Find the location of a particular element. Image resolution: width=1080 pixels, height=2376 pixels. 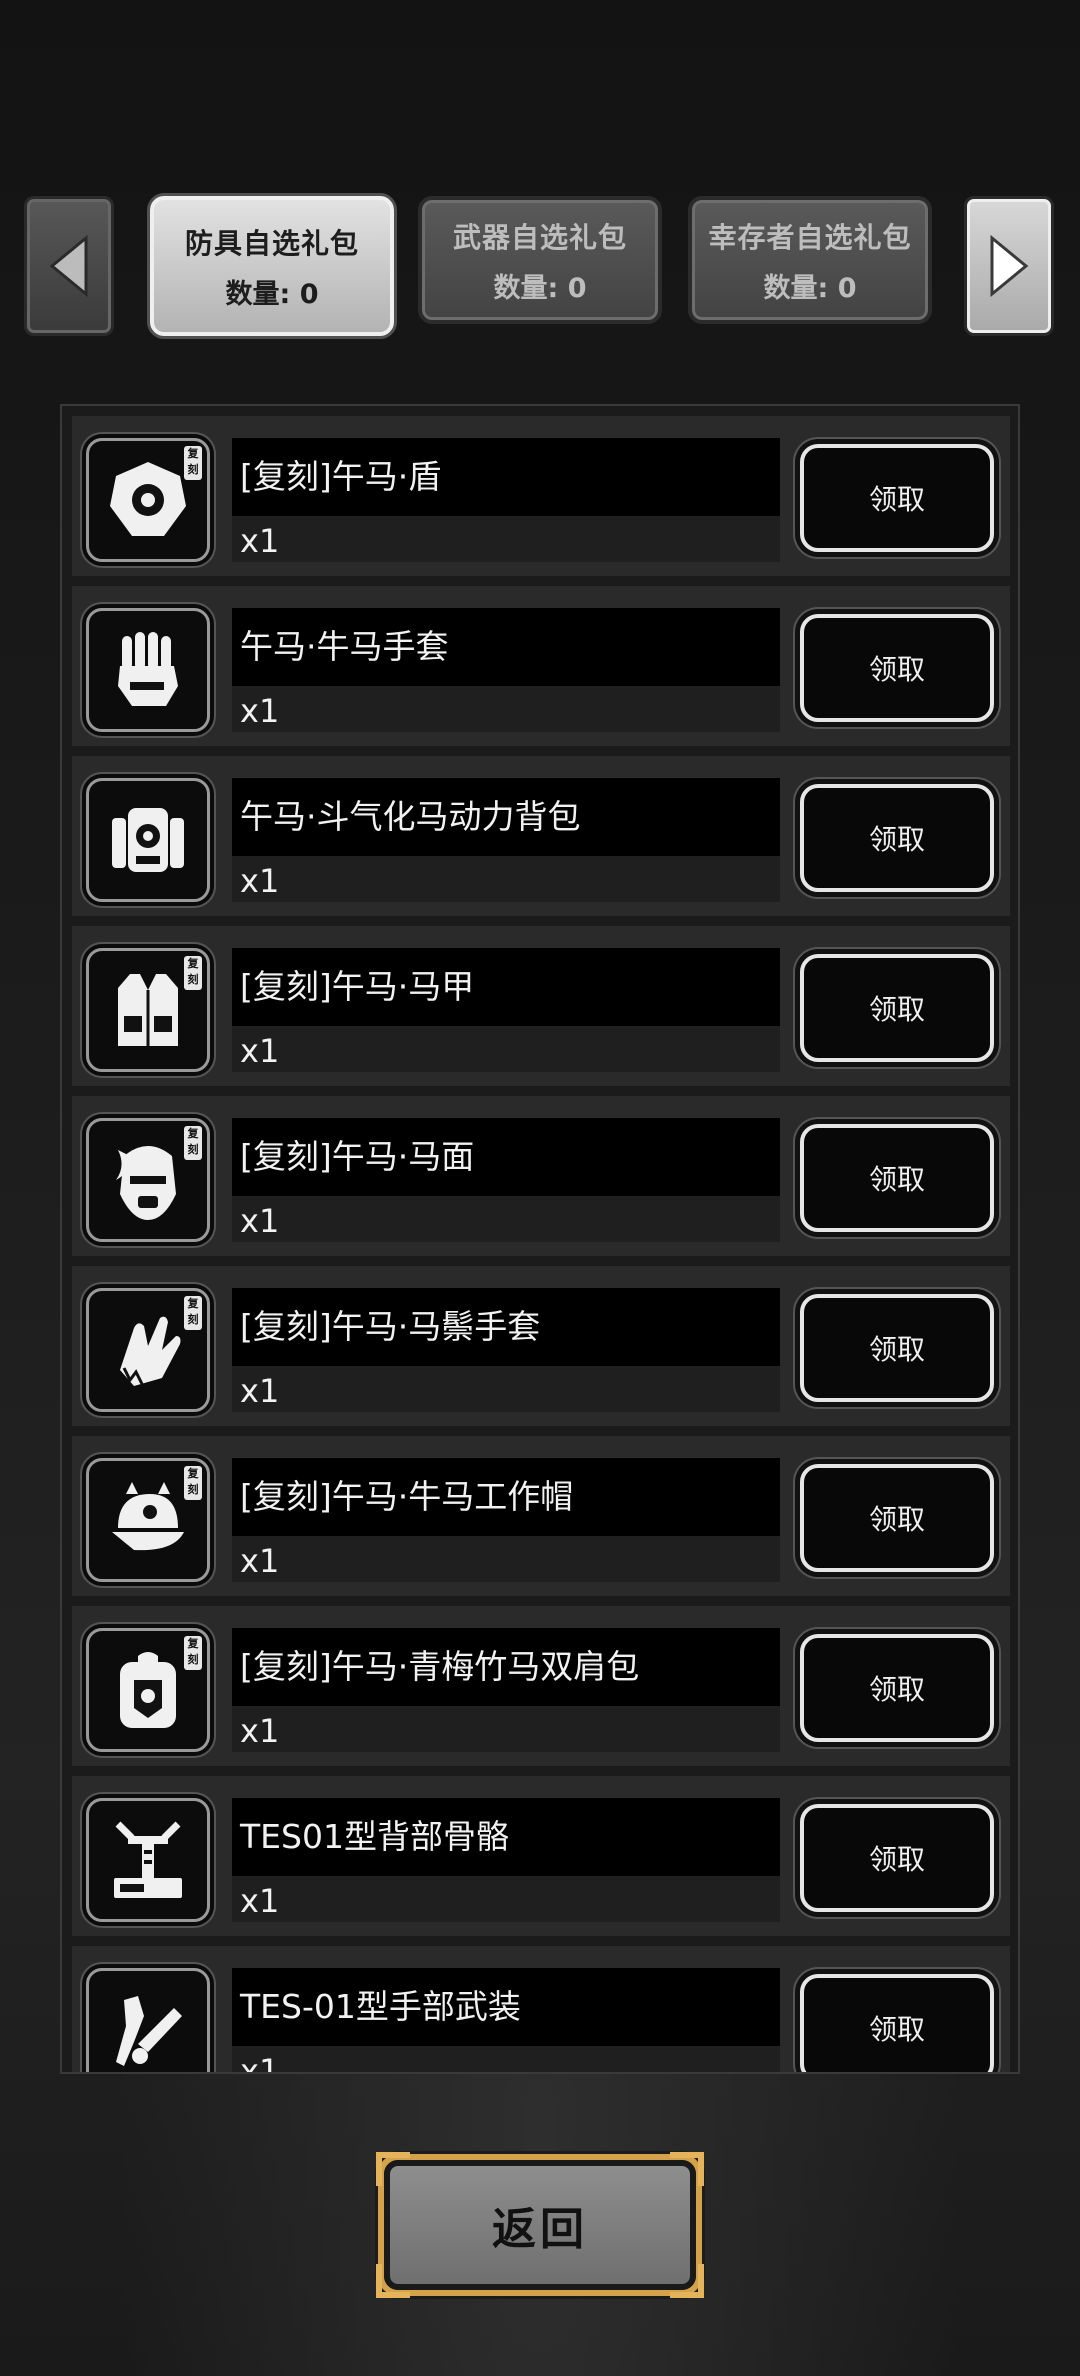

backpack-icon is located at coordinates (148, 1690).